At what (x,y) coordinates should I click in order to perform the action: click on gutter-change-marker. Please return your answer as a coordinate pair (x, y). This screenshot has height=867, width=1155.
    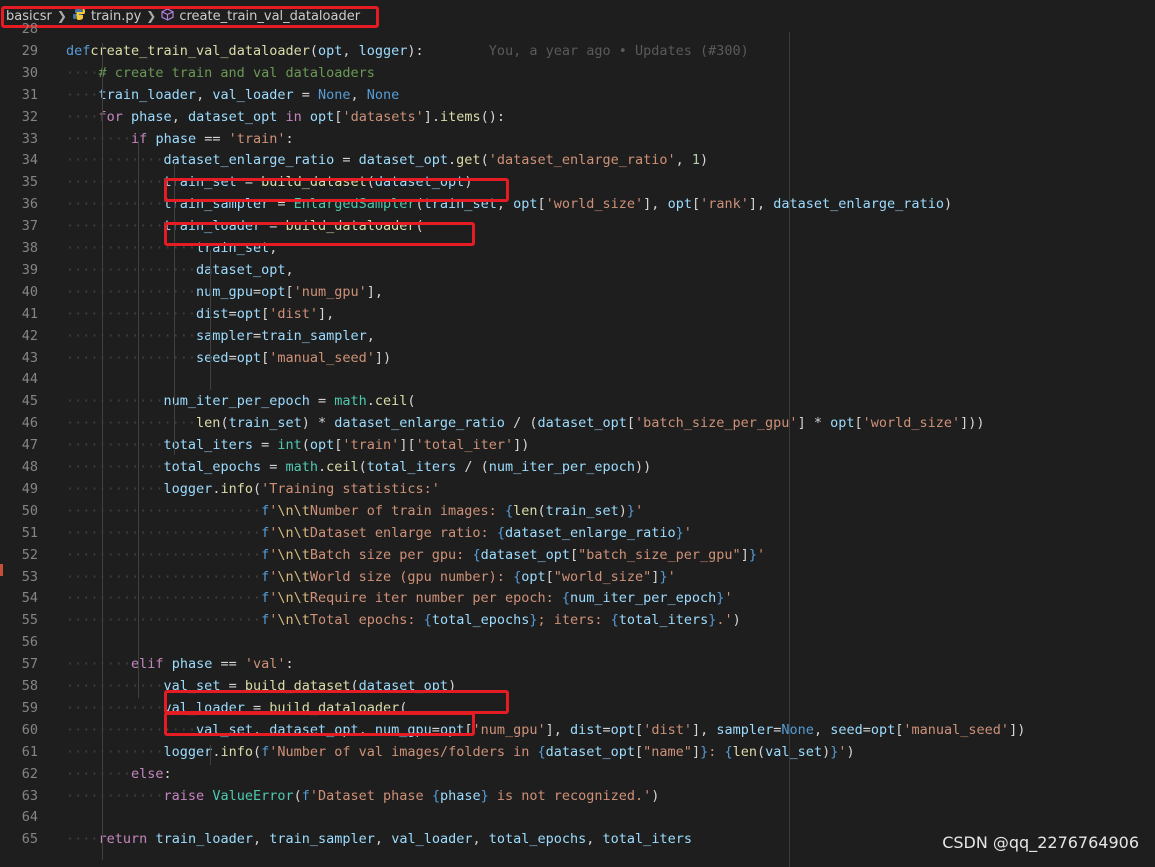
    Looking at the image, I should click on (1, 570).